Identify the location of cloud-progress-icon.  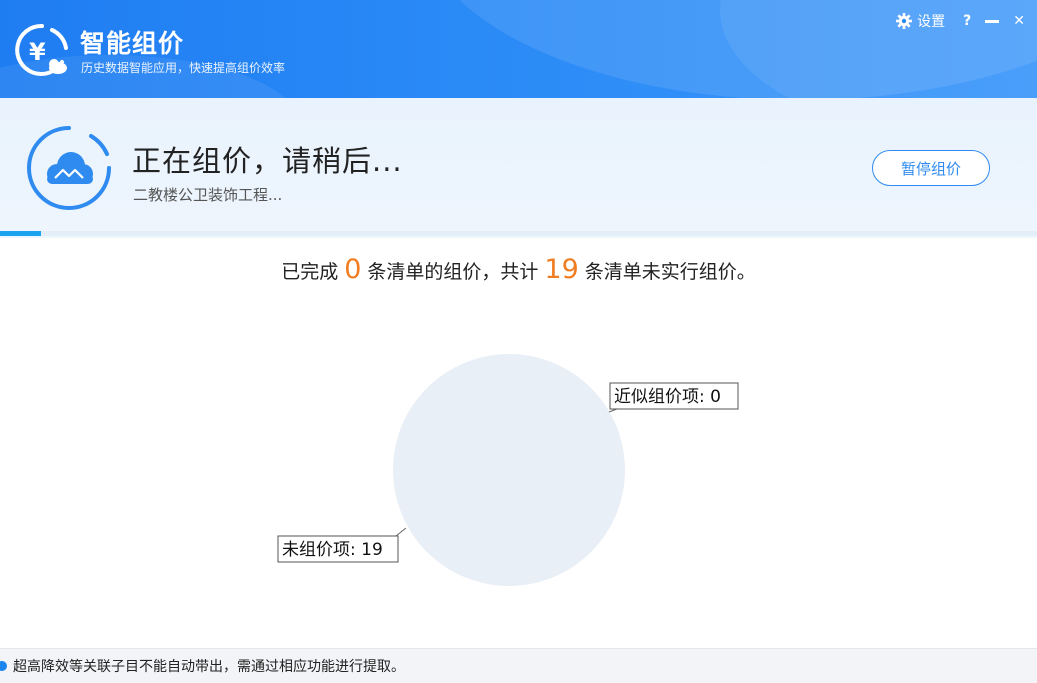
(69, 168).